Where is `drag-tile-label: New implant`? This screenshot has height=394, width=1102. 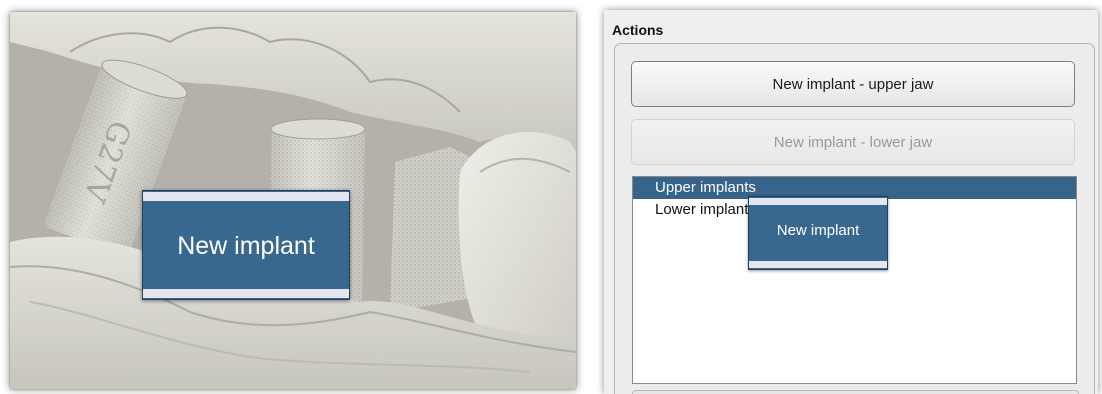 drag-tile-label: New implant is located at coordinates (246, 246).